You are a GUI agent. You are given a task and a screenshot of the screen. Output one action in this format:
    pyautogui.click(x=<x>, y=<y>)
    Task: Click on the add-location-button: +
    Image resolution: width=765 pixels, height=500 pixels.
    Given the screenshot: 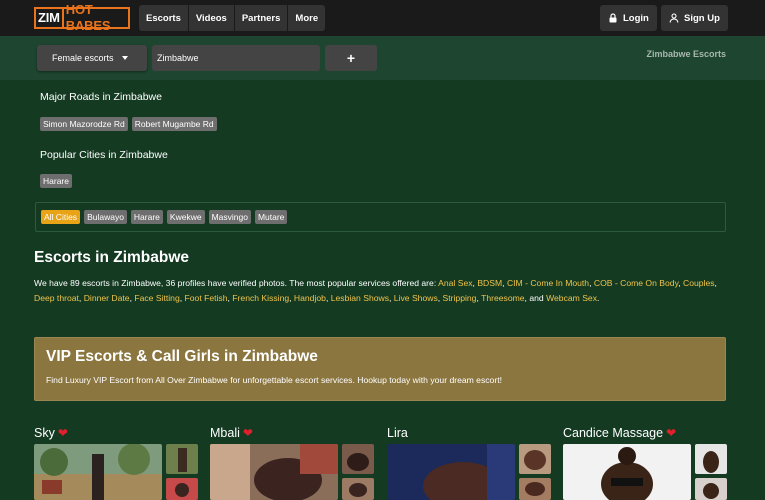 What is the action you would take?
    pyautogui.click(x=351, y=58)
    